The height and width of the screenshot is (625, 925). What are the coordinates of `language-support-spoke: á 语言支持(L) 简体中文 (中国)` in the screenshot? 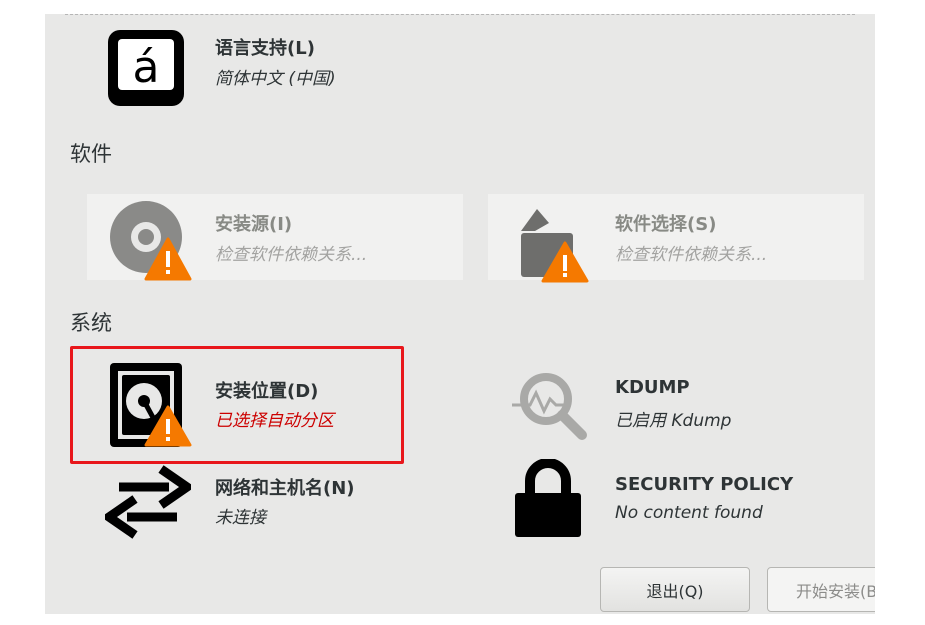 It's located at (255, 68).